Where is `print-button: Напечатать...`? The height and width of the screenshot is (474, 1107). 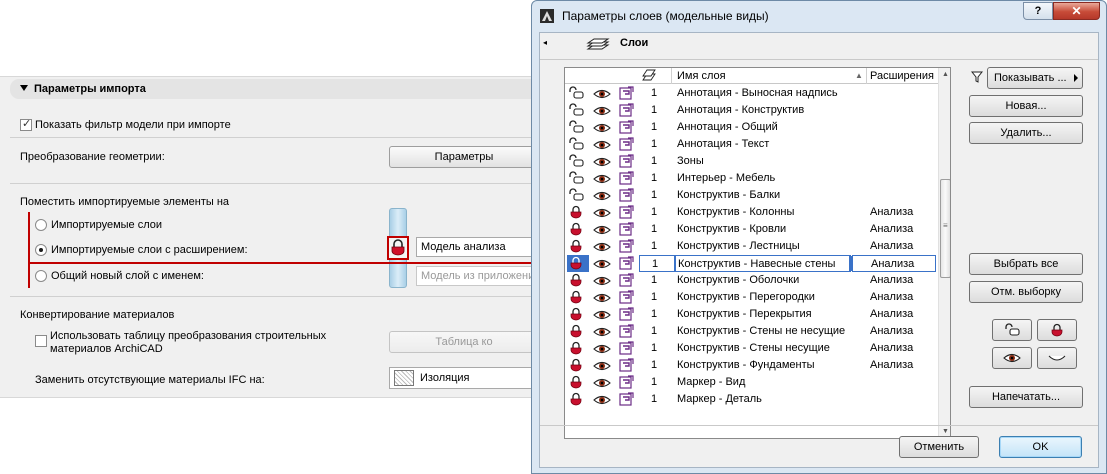
print-button: Напечатать... is located at coordinates (1026, 397).